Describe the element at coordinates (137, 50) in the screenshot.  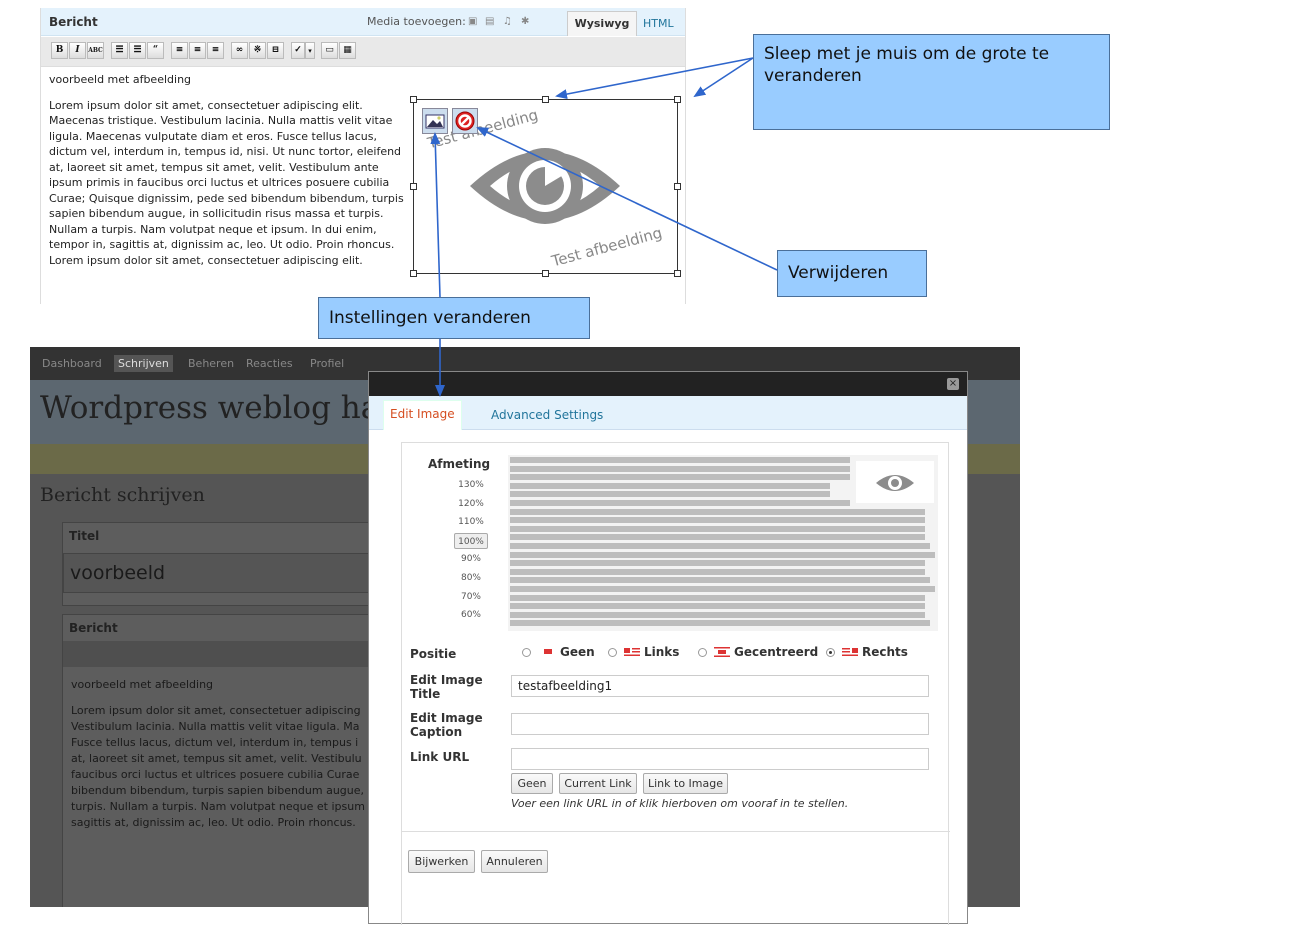
I see `numbered-list-icon: ☰` at that location.